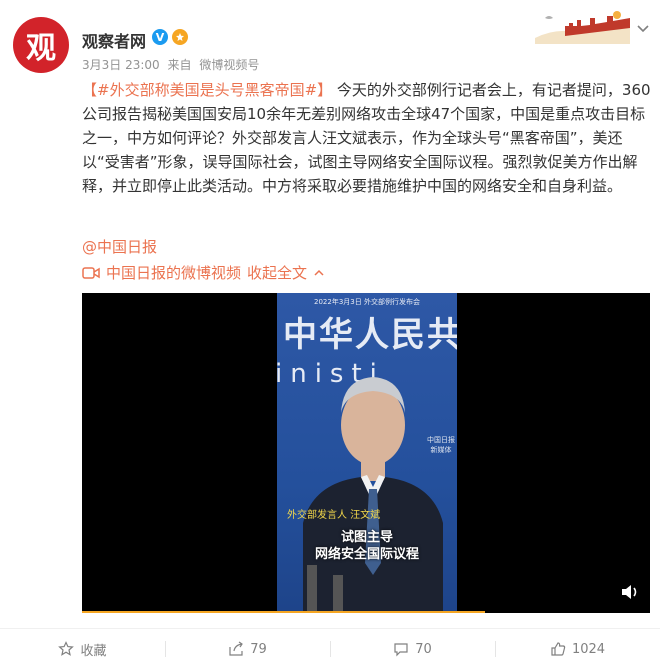 The width and height of the screenshot is (660, 669). What do you see at coordinates (401, 650) in the screenshot?
I see `comment-icon` at bounding box center [401, 650].